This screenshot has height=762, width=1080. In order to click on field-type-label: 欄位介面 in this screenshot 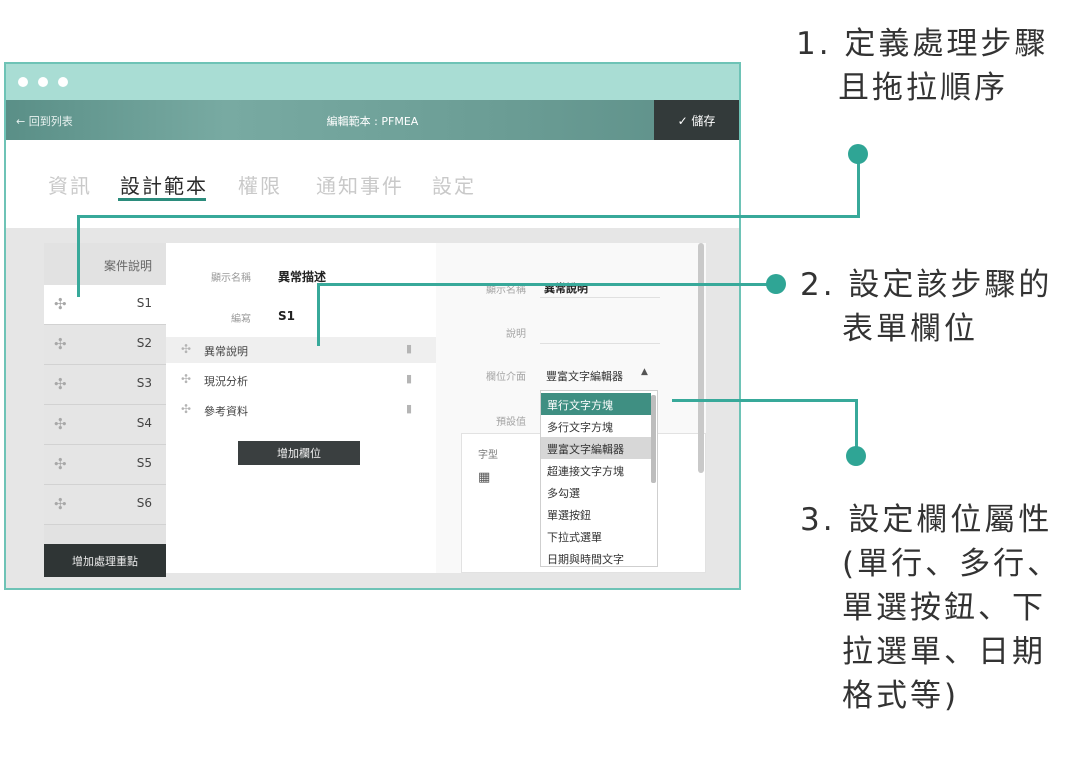, I will do `click(506, 377)`.